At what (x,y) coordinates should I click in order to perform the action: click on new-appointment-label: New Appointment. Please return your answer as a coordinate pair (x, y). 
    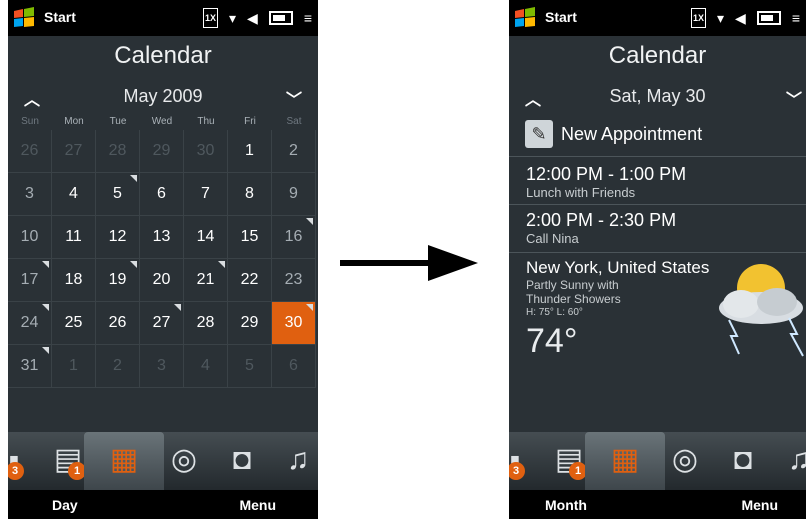
    Looking at the image, I should click on (632, 133).